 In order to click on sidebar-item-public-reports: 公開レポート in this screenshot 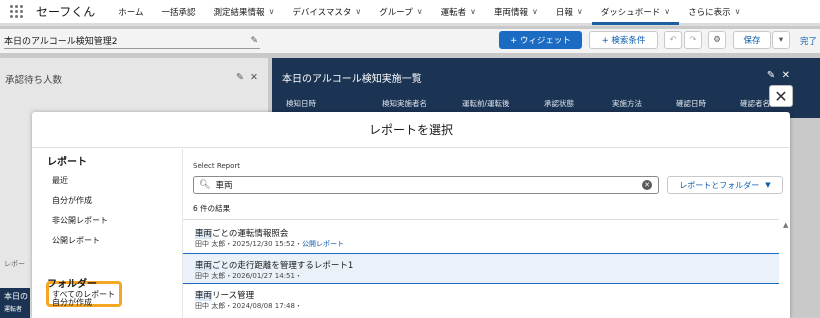, I will do `click(66, 240)`.